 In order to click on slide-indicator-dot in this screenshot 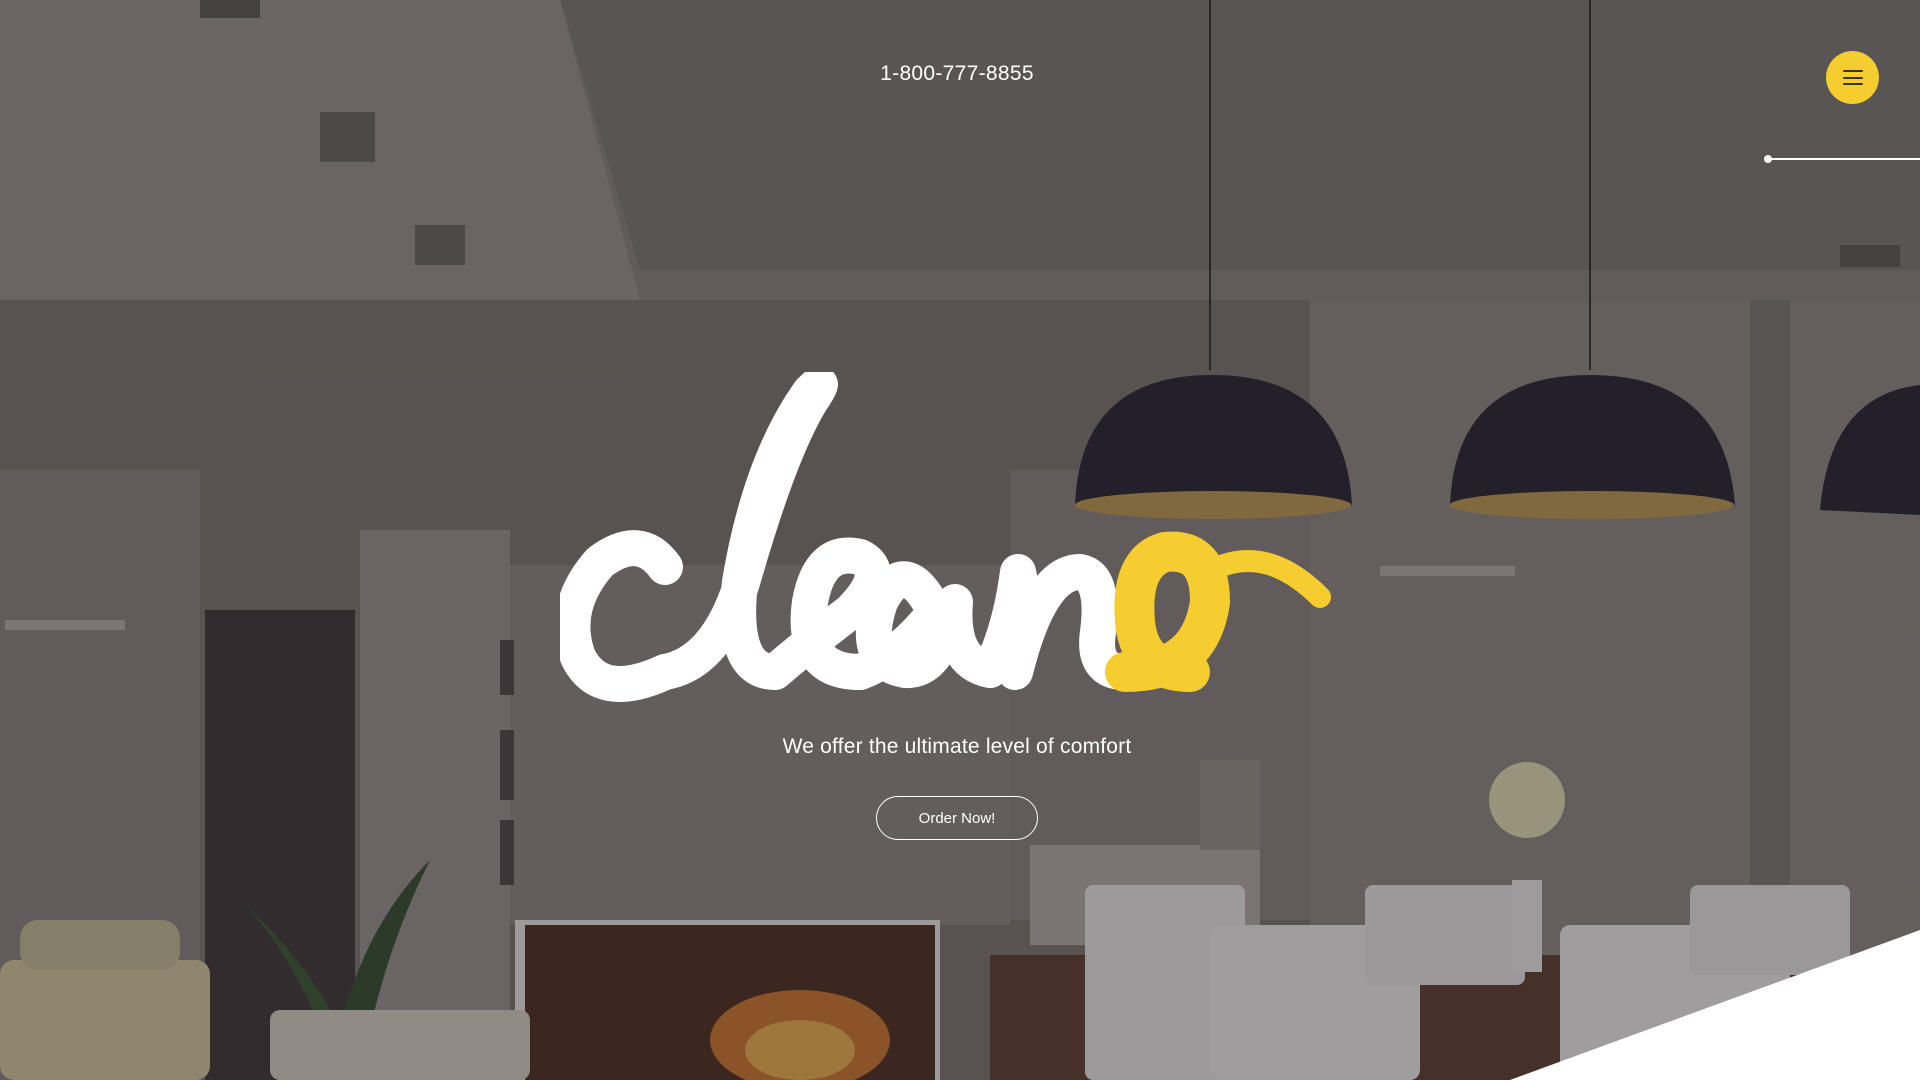, I will do `click(1768, 159)`.